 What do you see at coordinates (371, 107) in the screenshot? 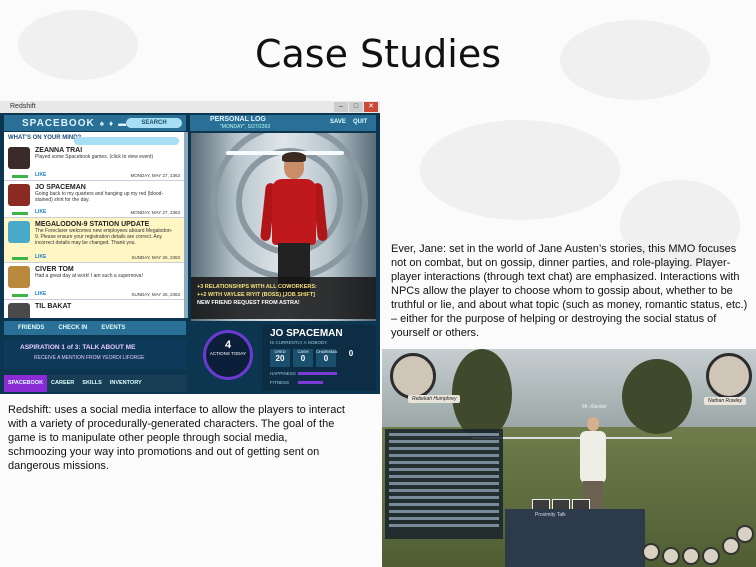
I see `close-icon: ✕` at bounding box center [371, 107].